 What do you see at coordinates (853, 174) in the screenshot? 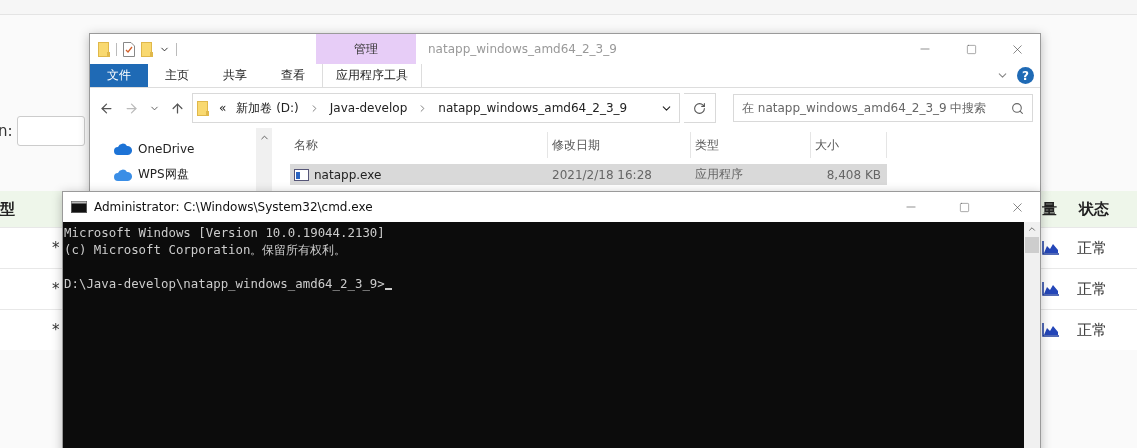
I see `file-size: 8,408 KB` at bounding box center [853, 174].